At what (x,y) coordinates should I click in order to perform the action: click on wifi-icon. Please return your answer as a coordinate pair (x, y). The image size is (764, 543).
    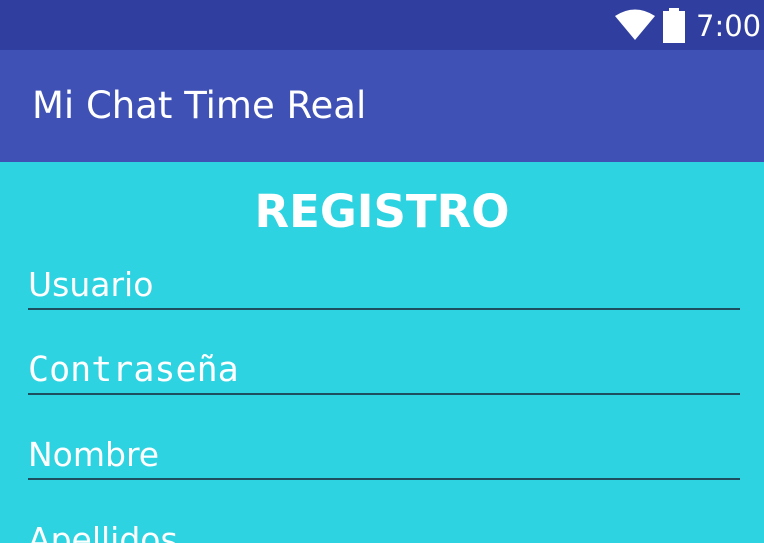
    Looking at the image, I should click on (635, 24).